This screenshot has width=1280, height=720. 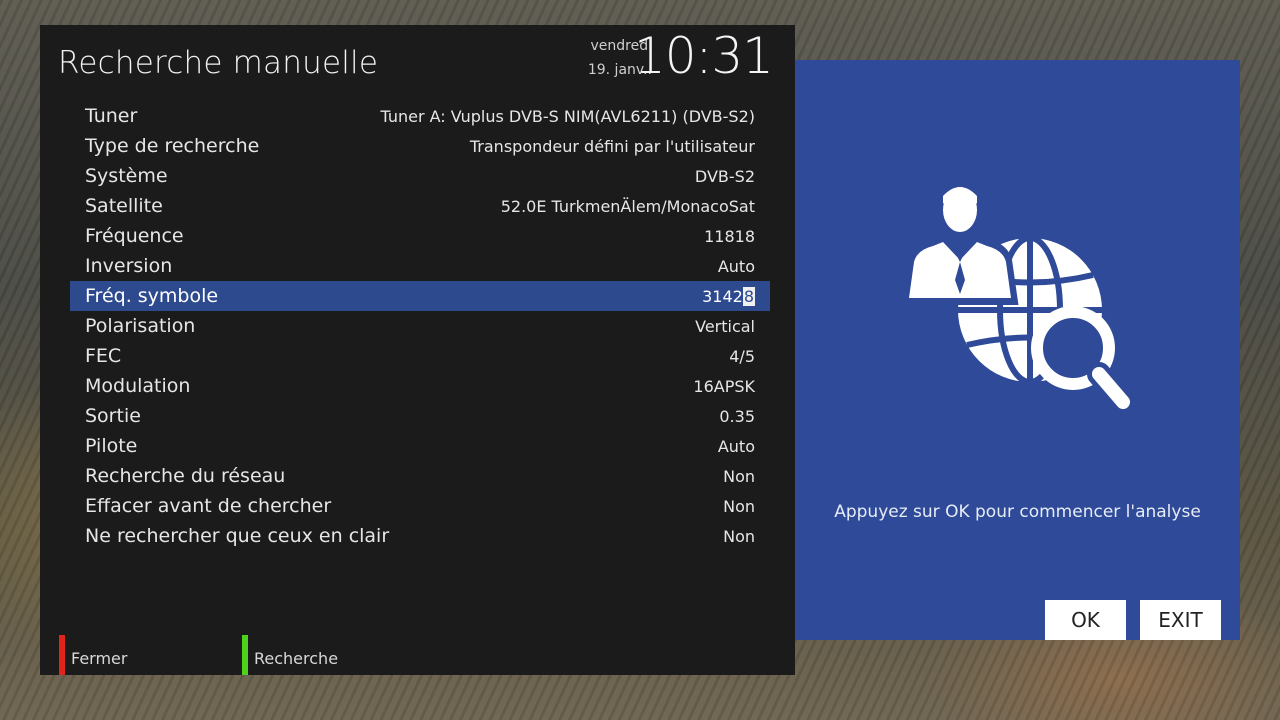 I want to click on setting-label: Fréq. symbole, so click(x=152, y=296).